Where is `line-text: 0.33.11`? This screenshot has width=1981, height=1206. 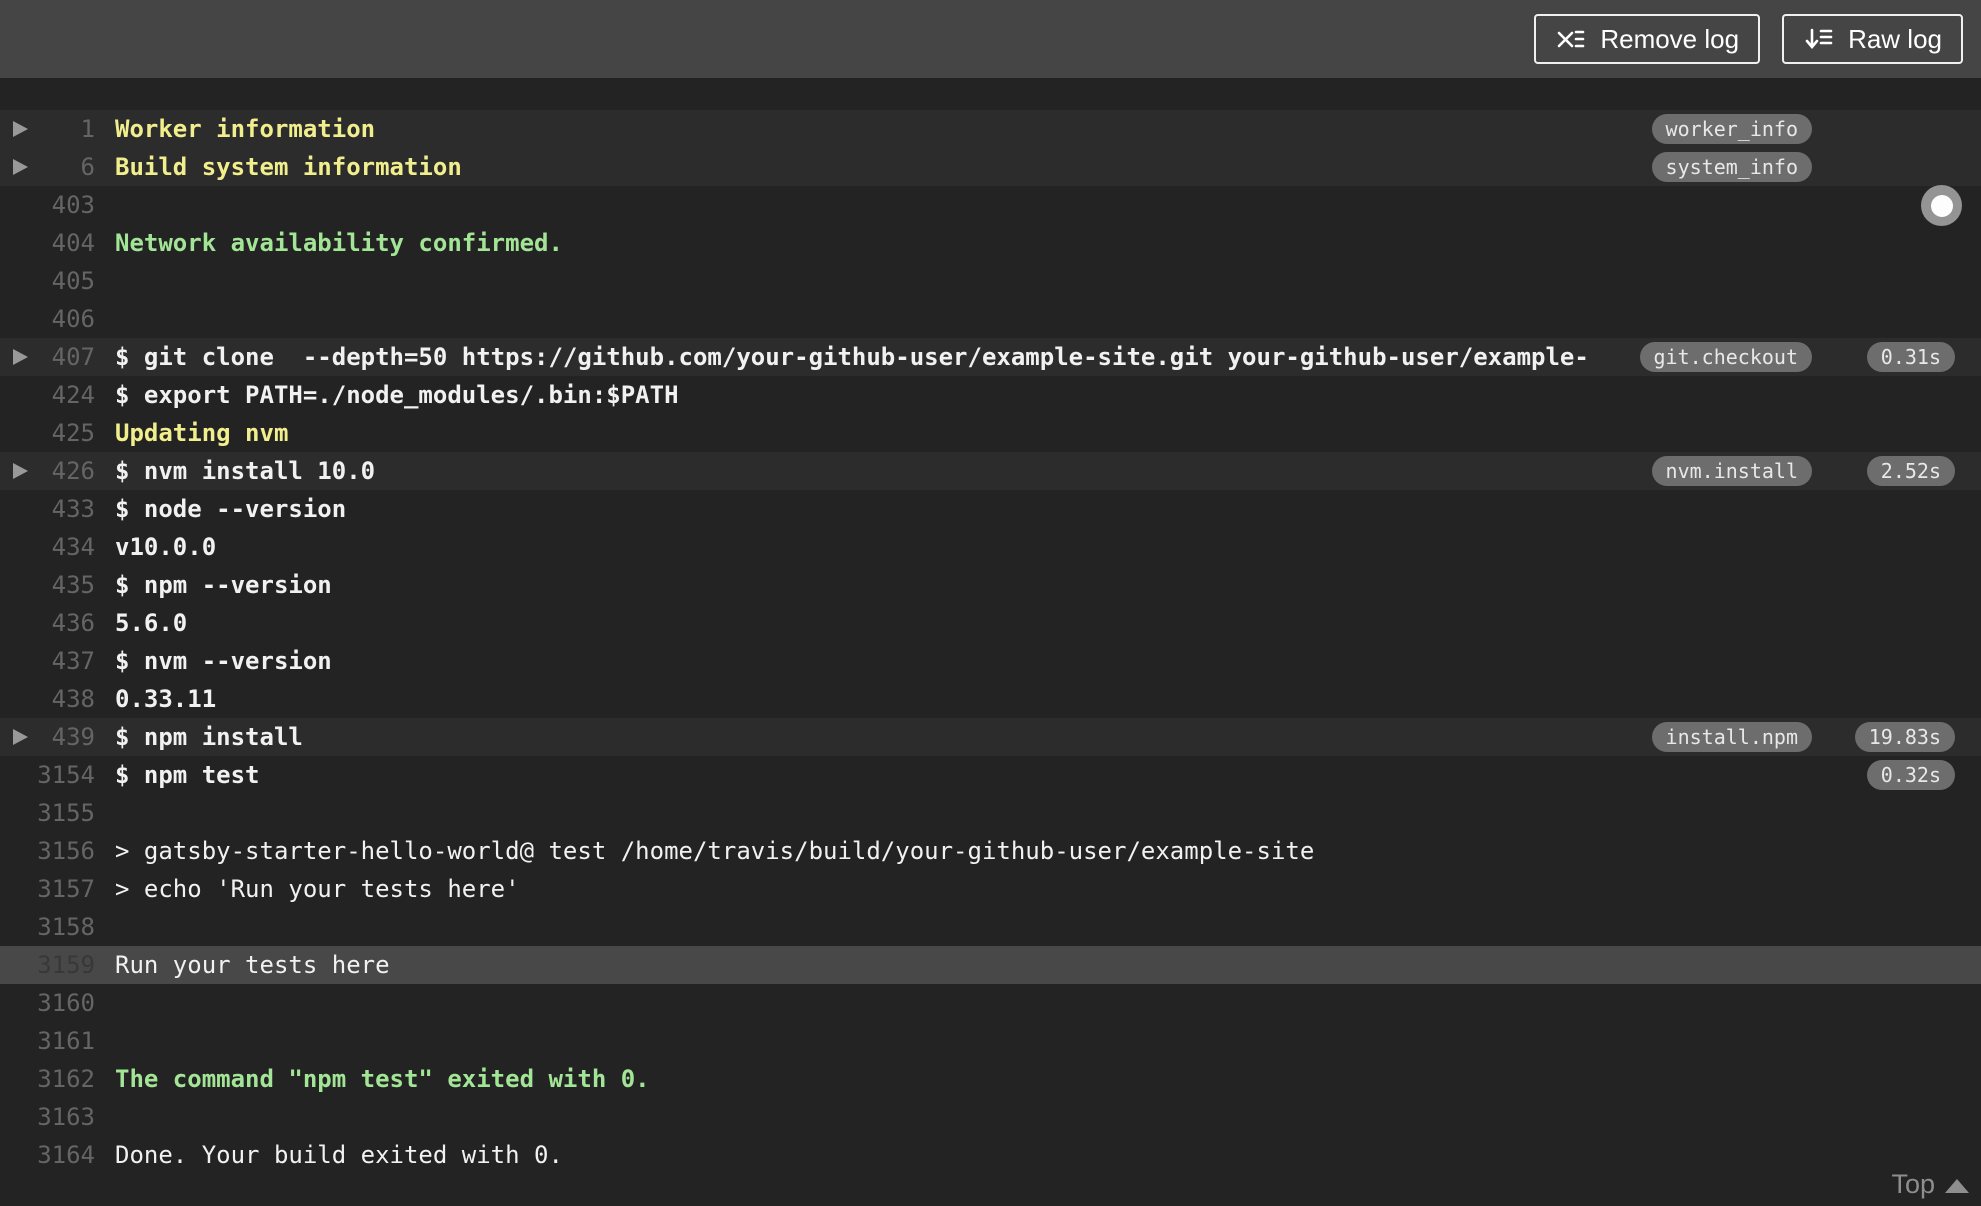
line-text: 0.33.11 is located at coordinates (166, 699).